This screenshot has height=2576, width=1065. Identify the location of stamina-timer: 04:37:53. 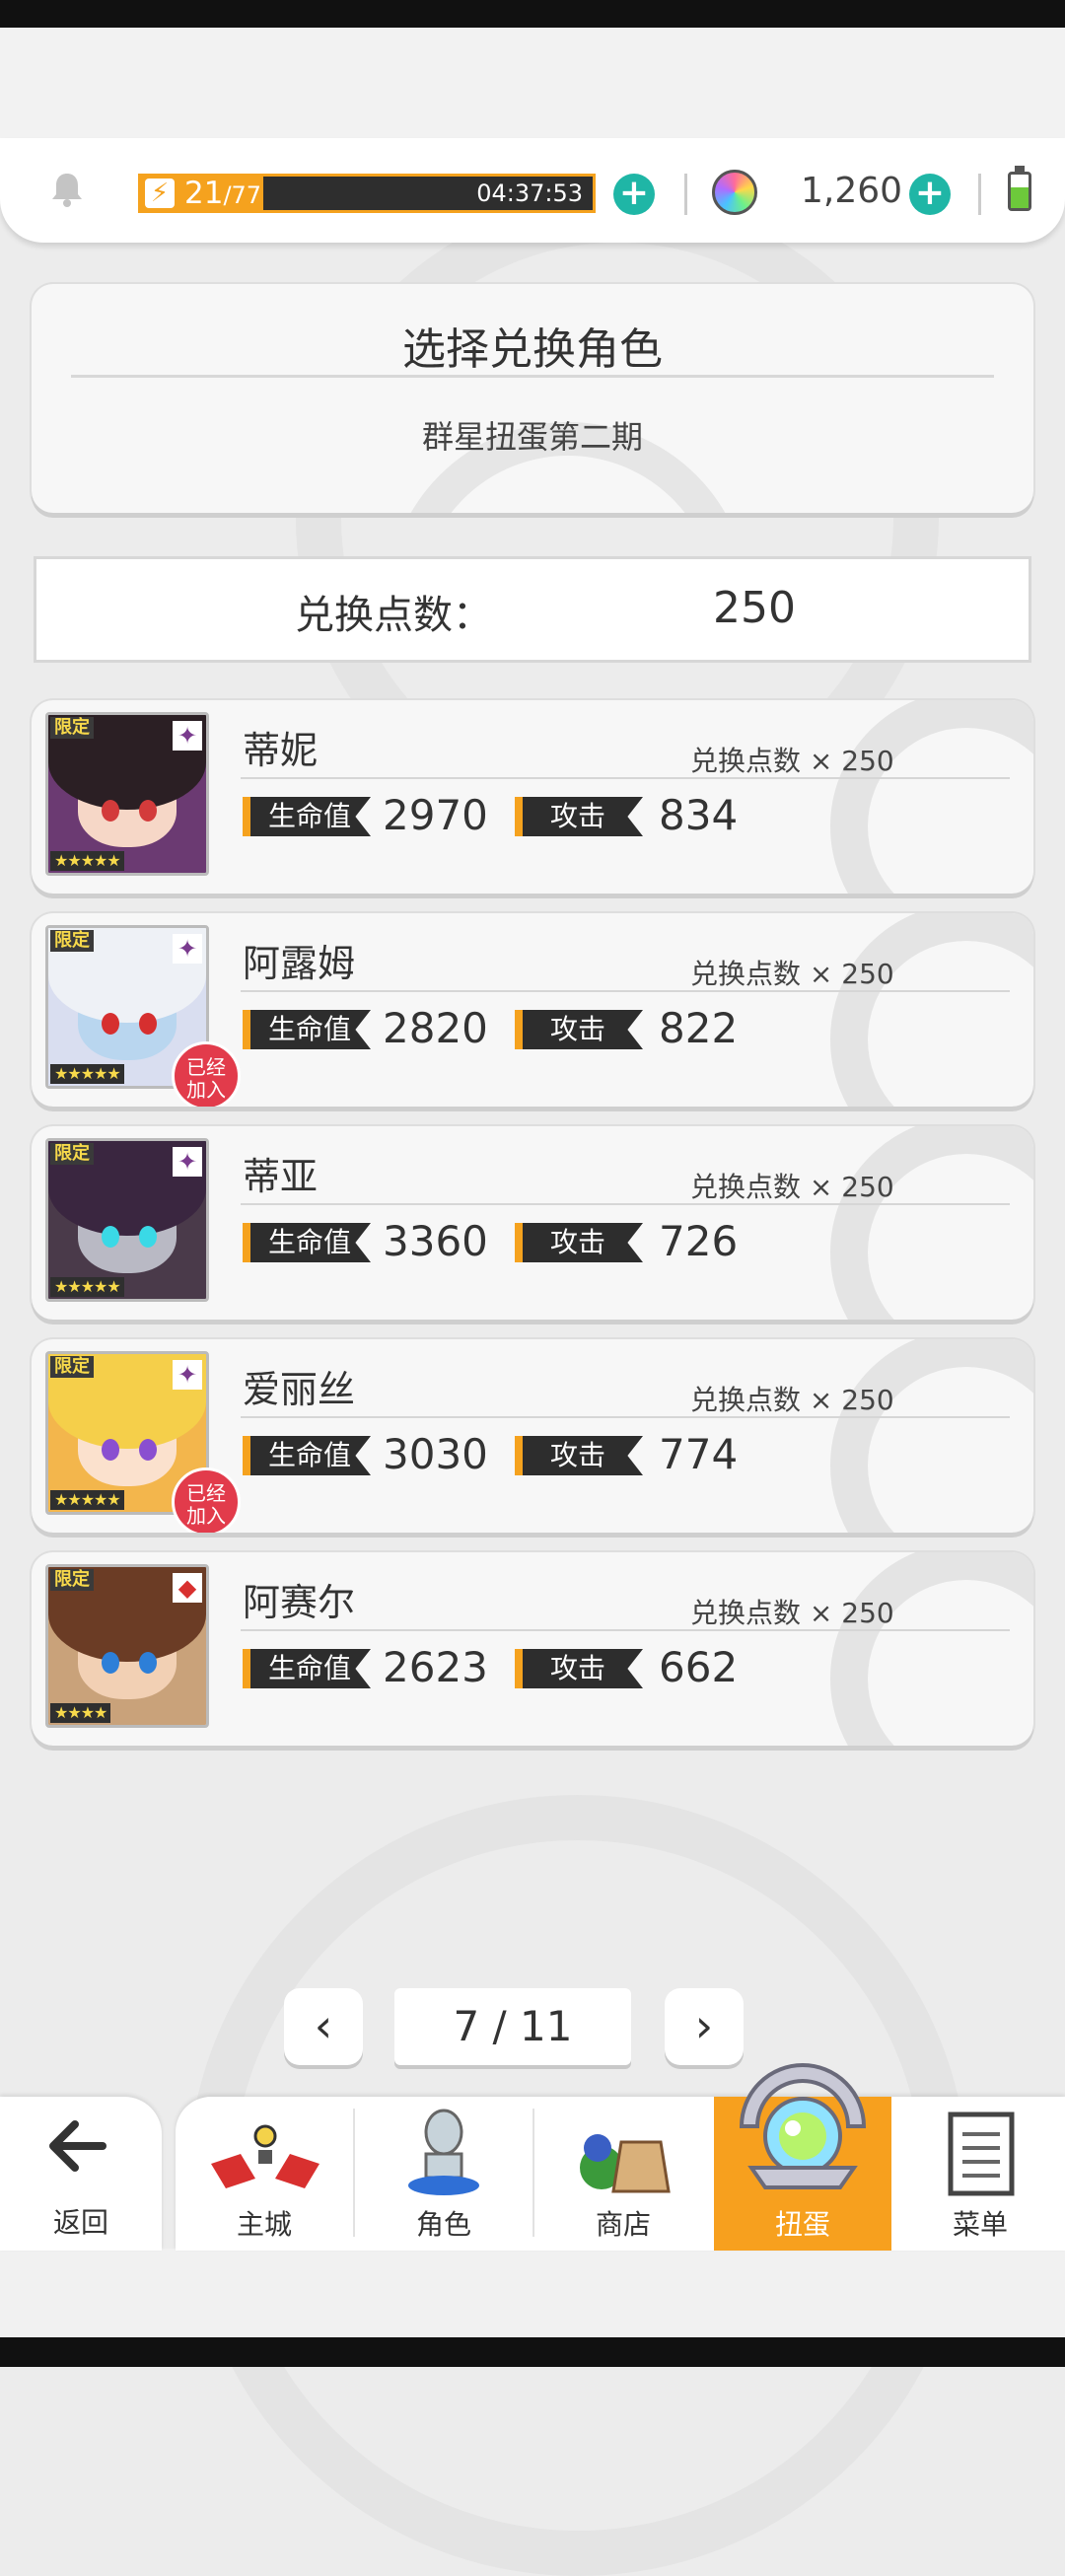
(529, 193).